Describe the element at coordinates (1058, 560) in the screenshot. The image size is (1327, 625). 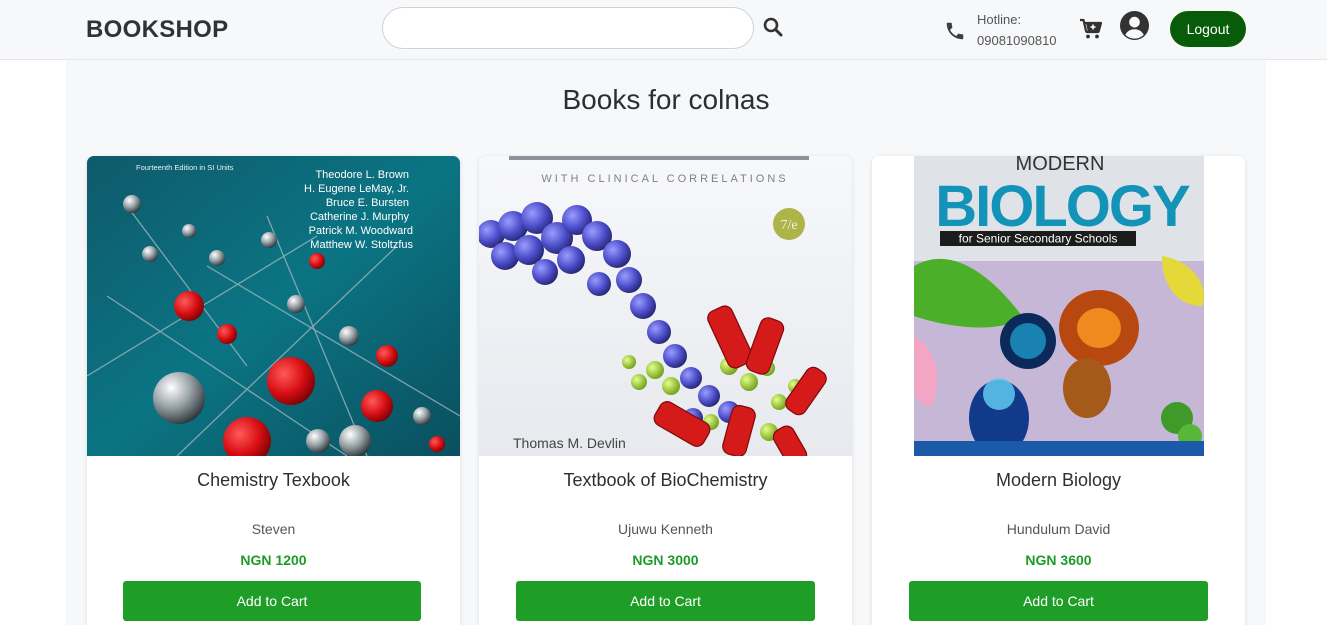
I see `book-price: NGN 3600` at that location.